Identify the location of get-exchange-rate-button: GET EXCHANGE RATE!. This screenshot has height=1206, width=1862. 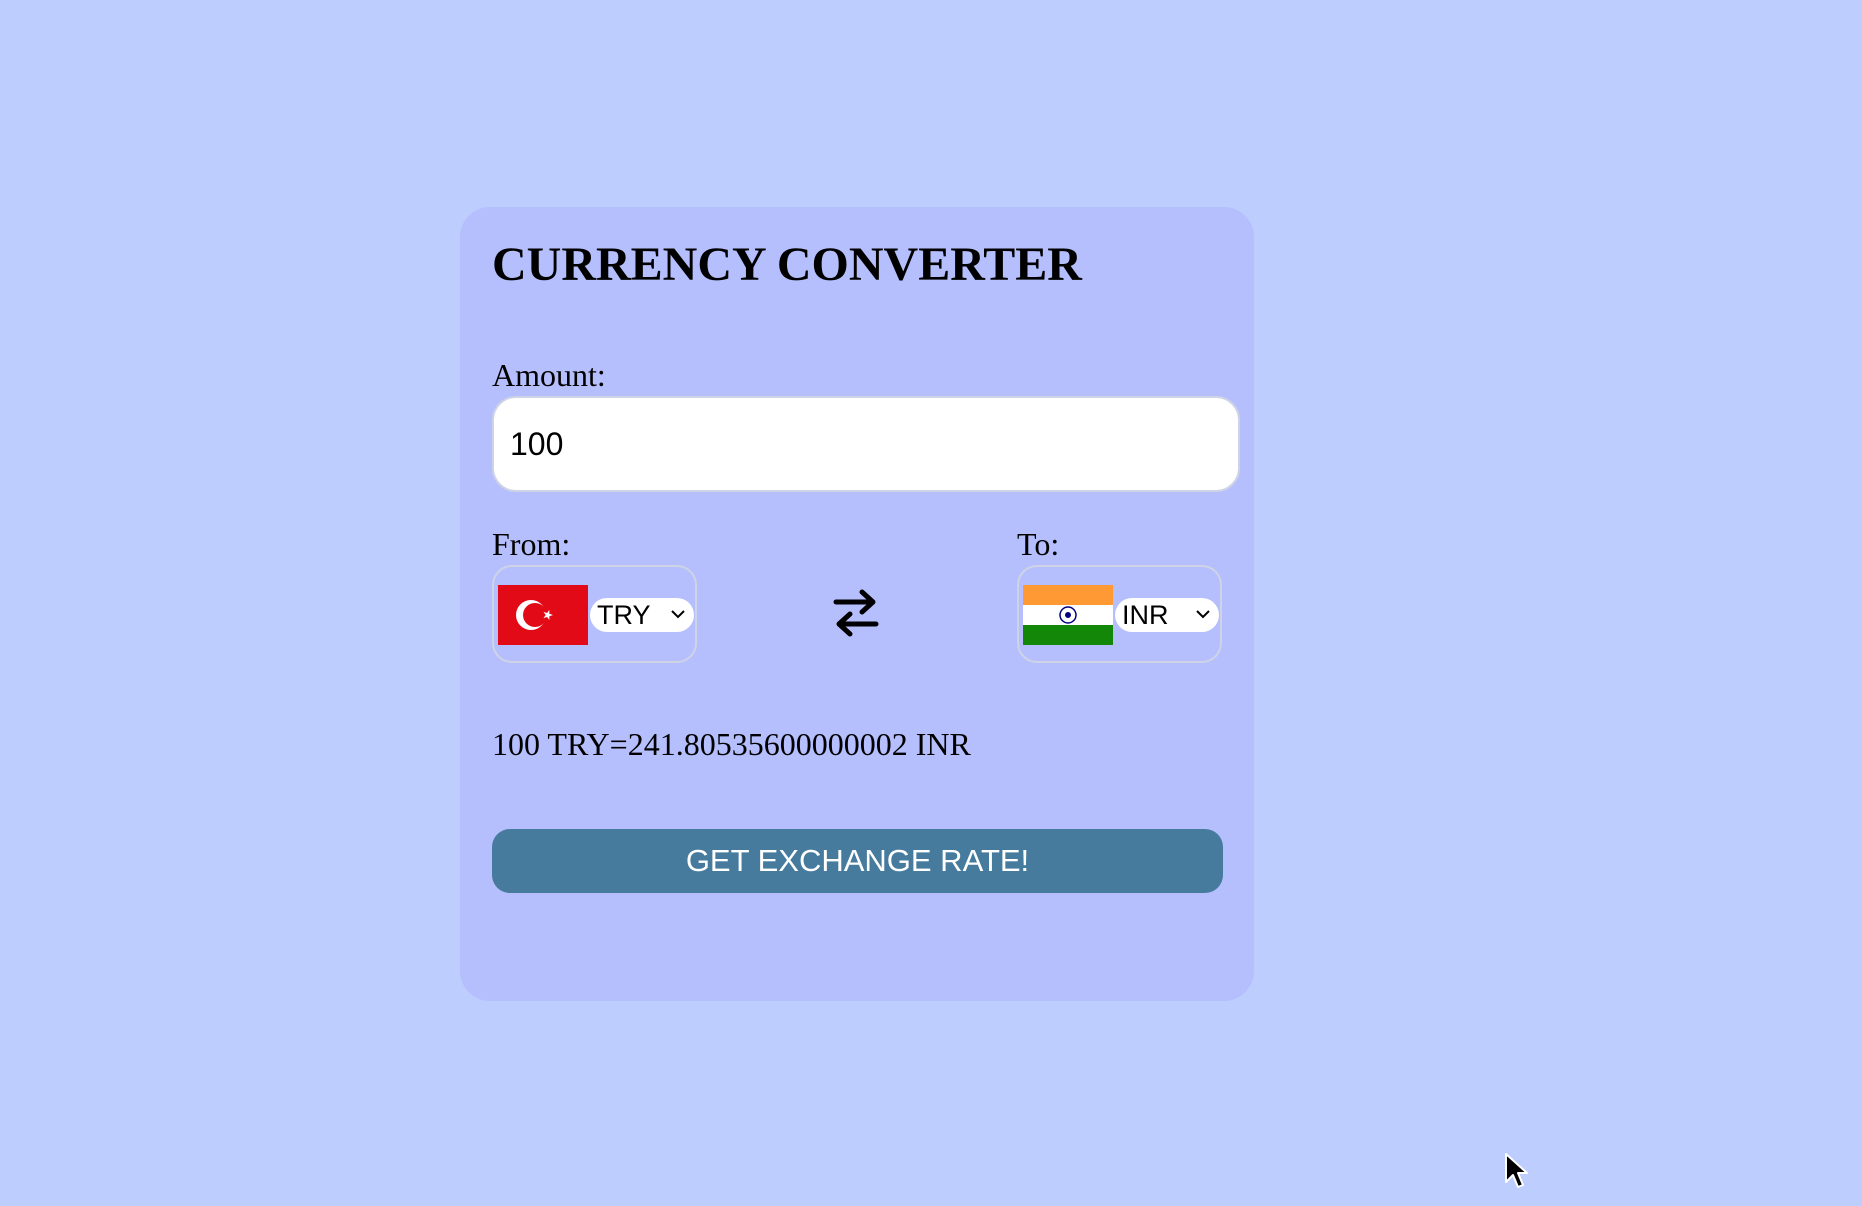
(857, 861).